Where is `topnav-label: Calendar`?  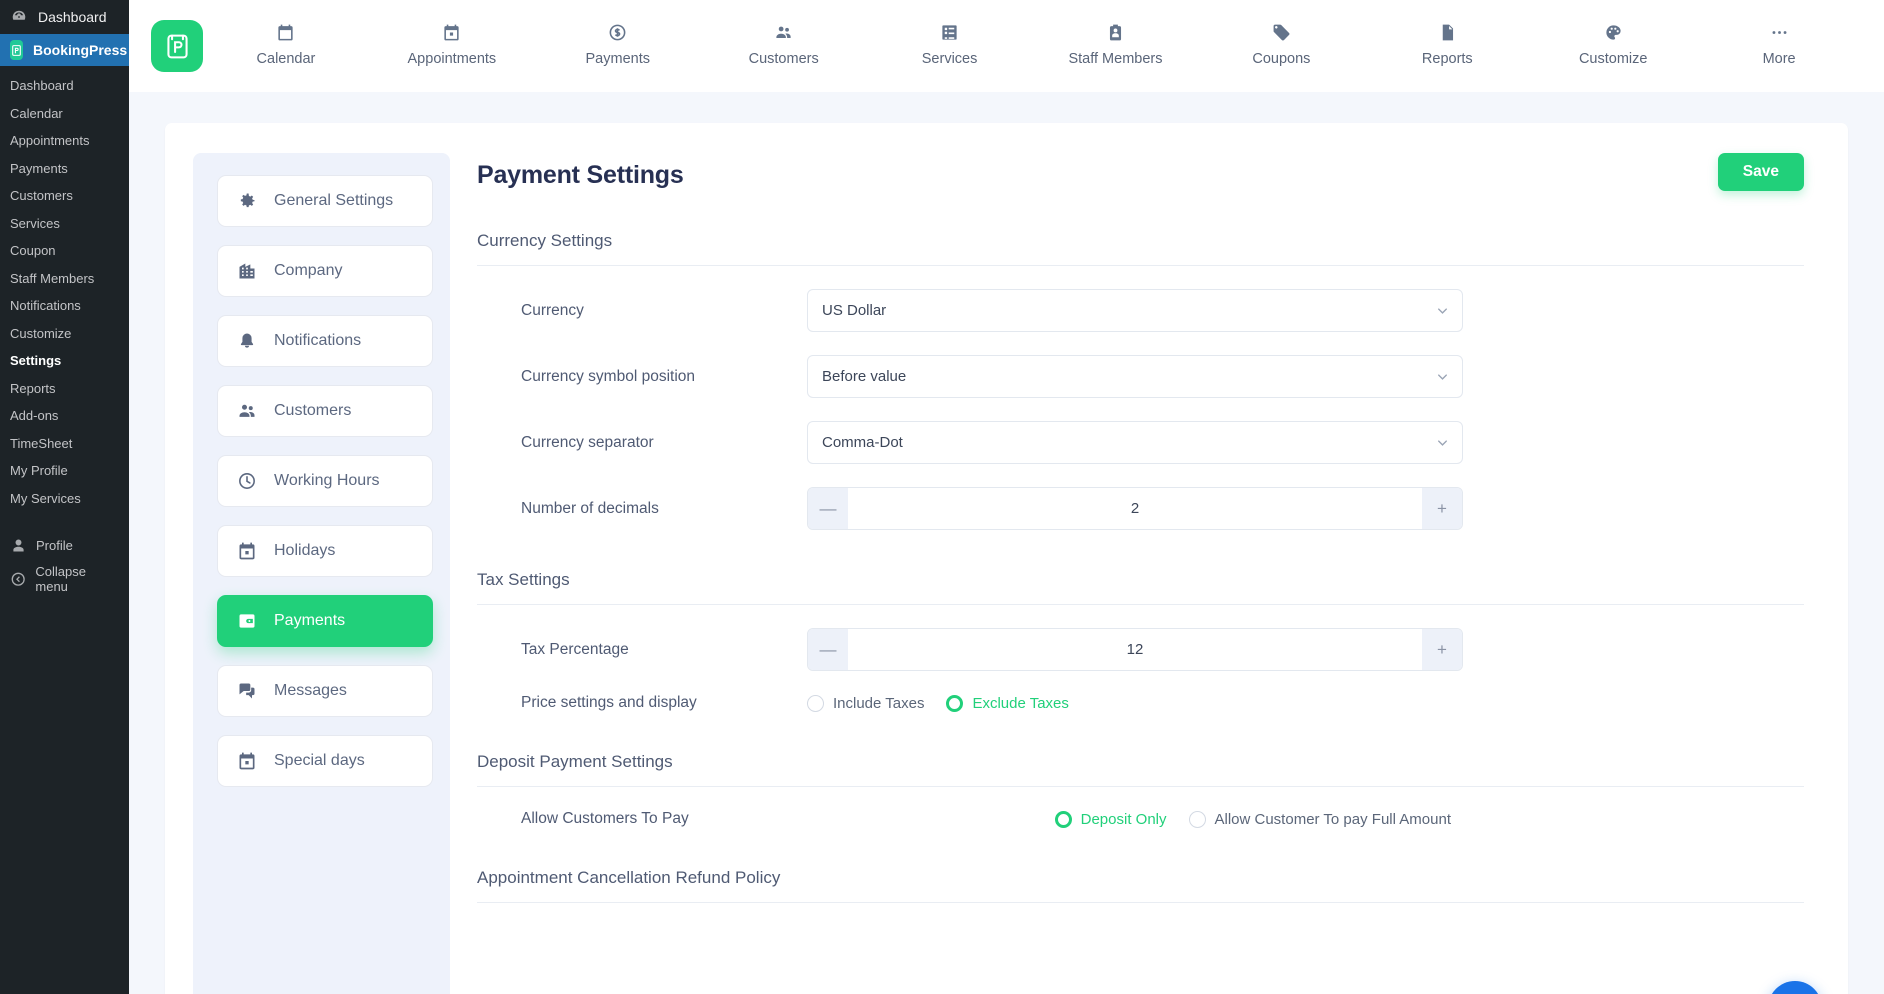 topnav-label: Calendar is located at coordinates (286, 59).